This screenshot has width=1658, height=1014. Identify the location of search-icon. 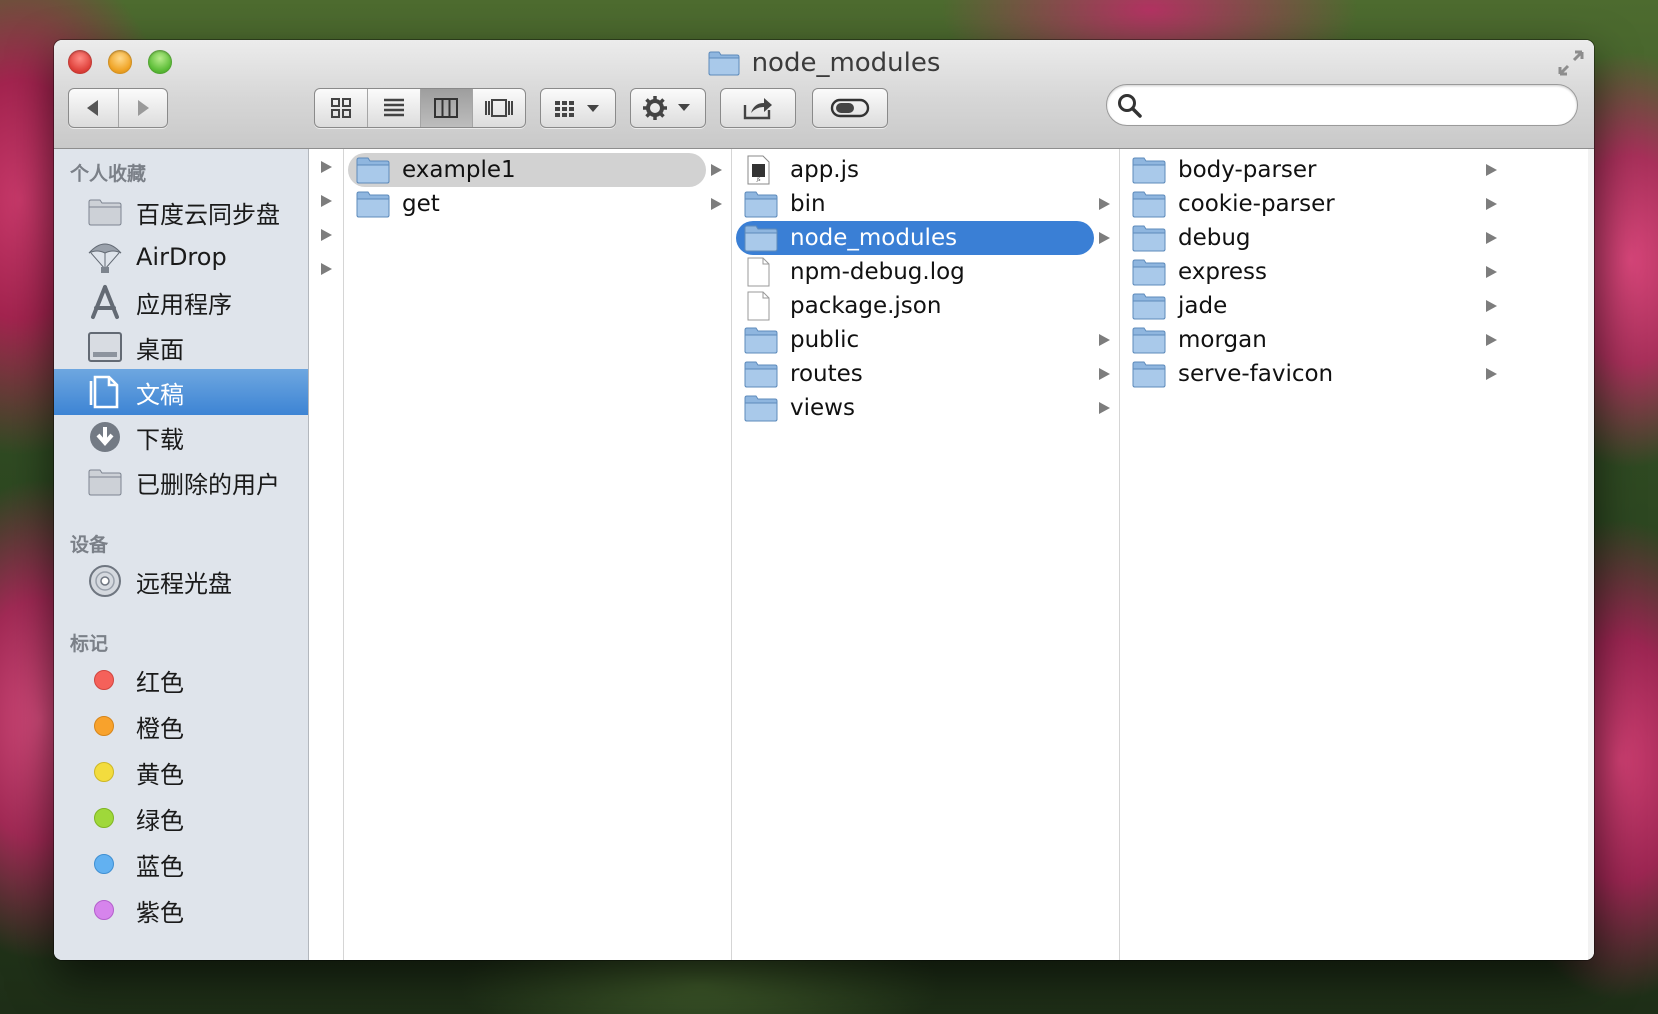
(1130, 106).